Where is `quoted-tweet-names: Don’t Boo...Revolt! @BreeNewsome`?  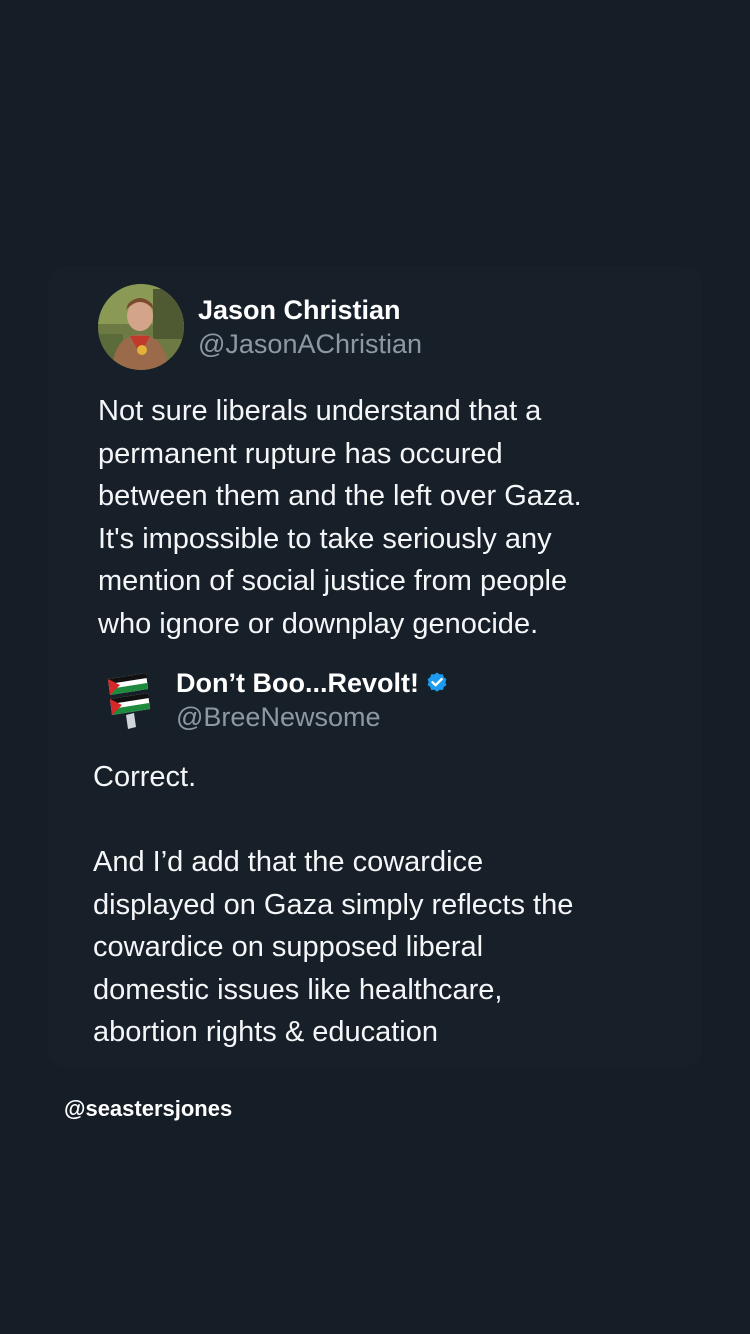
quoted-tweet-names: Don’t Boo...Revolt! @BreeNewsome is located at coordinates (312, 700).